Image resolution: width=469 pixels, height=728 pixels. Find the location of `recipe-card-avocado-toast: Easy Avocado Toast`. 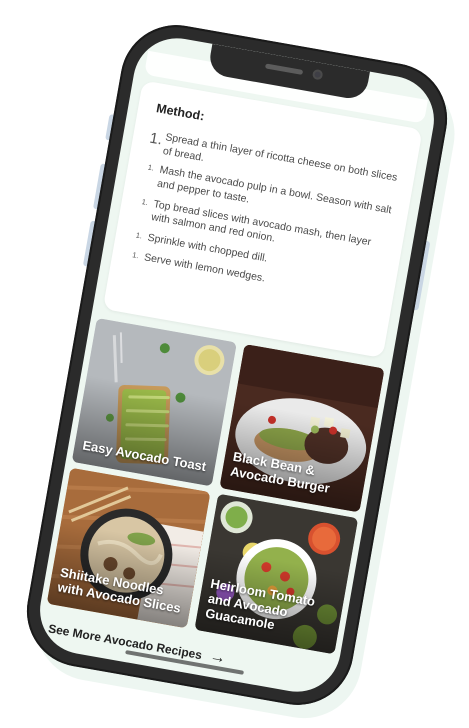

recipe-card-avocado-toast: Easy Avocado Toast is located at coordinates (154, 402).